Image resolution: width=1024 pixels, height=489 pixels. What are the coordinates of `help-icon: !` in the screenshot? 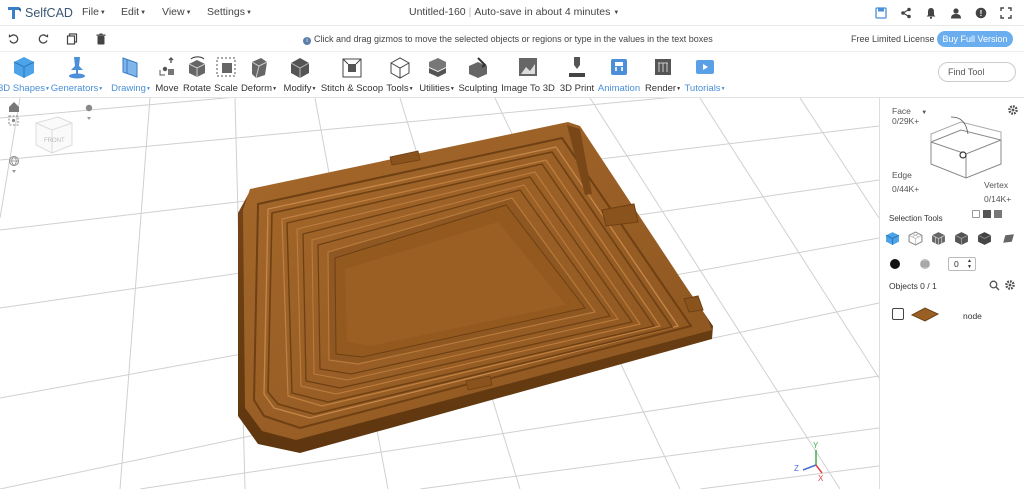 It's located at (981, 13).